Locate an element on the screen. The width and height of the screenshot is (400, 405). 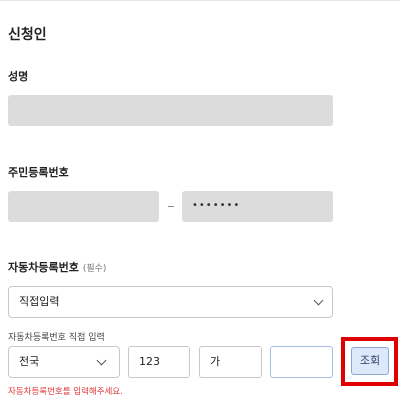
resident-number-dash is located at coordinates (171, 206).